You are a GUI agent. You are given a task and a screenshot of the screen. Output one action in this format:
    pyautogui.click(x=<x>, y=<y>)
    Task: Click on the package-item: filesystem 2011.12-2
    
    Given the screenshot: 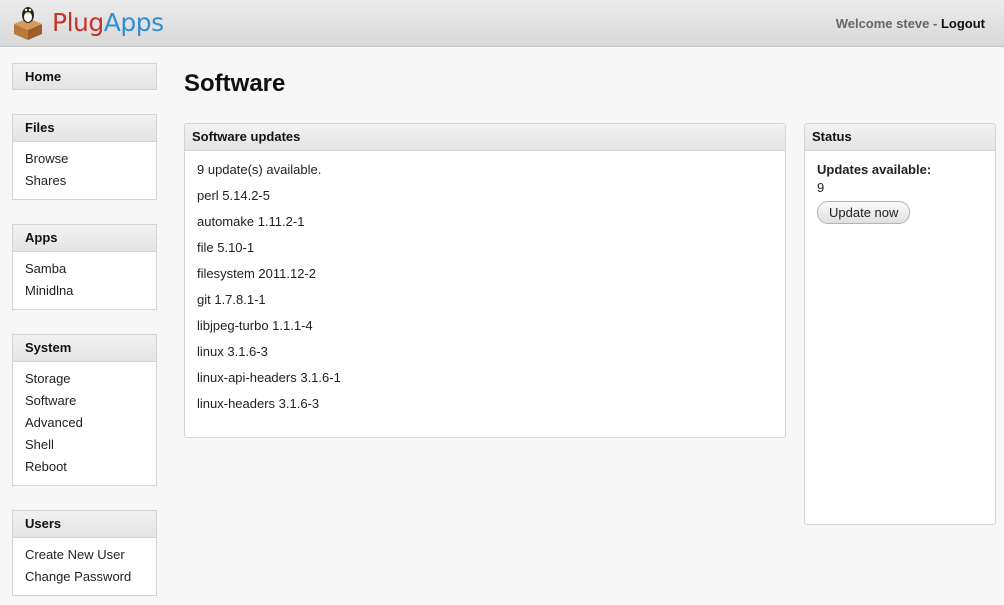 What is the action you would take?
    pyautogui.click(x=256, y=273)
    